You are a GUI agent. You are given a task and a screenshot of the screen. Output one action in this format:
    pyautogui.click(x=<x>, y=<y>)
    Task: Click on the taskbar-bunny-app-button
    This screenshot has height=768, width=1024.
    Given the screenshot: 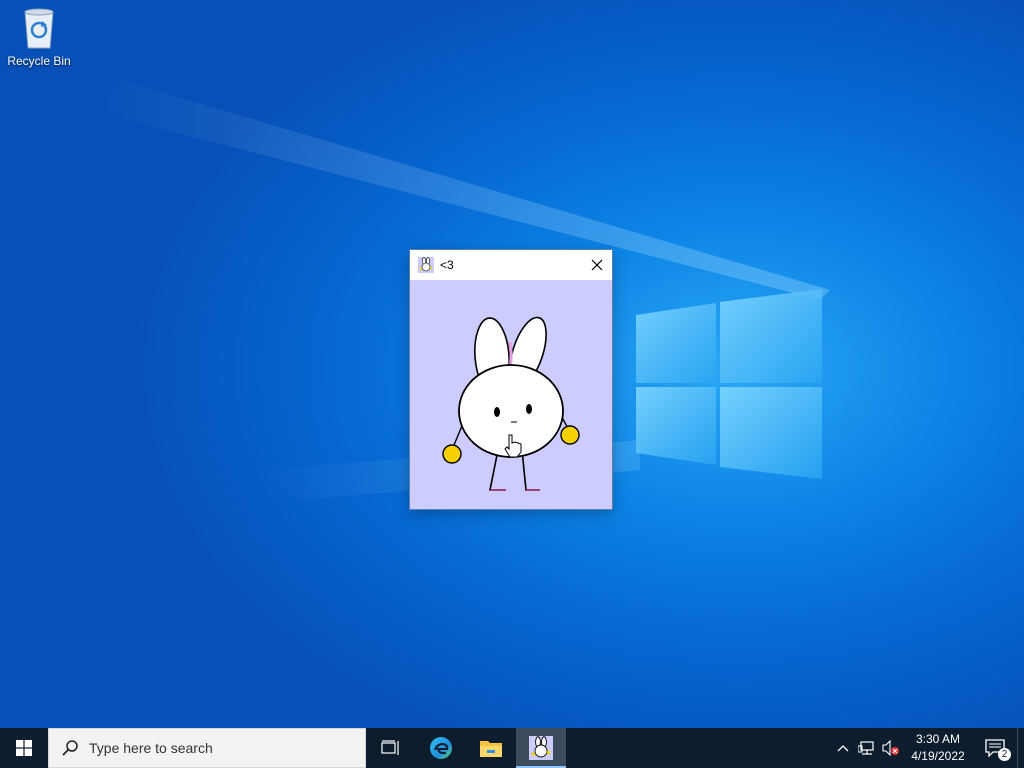 What is the action you would take?
    pyautogui.click(x=541, y=748)
    